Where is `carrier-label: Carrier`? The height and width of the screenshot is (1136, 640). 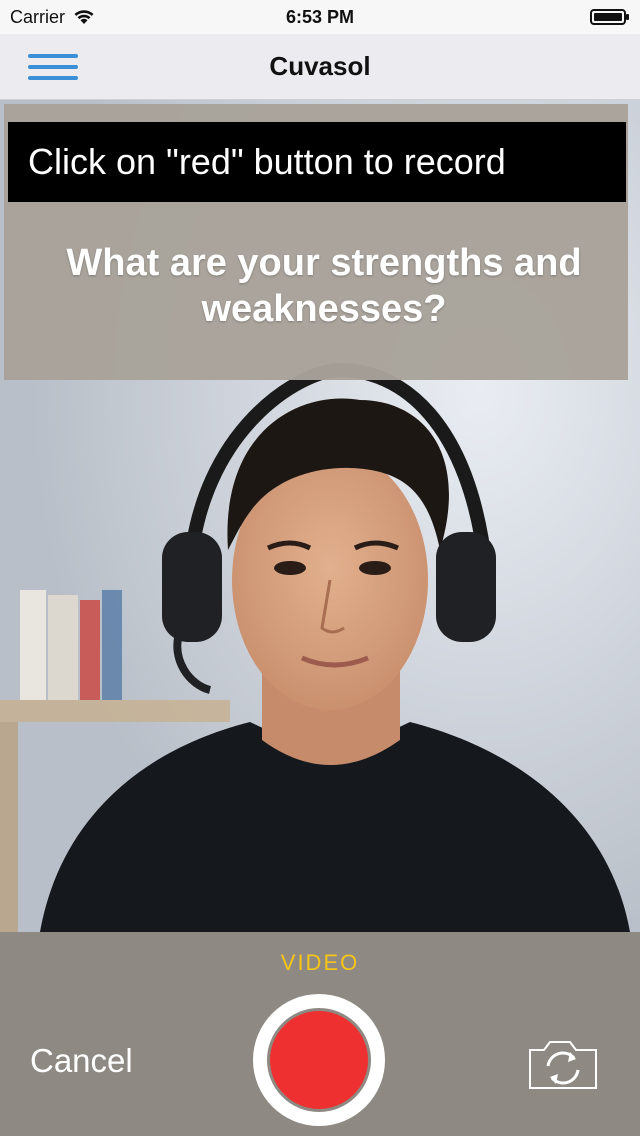
carrier-label: Carrier is located at coordinates (38, 16).